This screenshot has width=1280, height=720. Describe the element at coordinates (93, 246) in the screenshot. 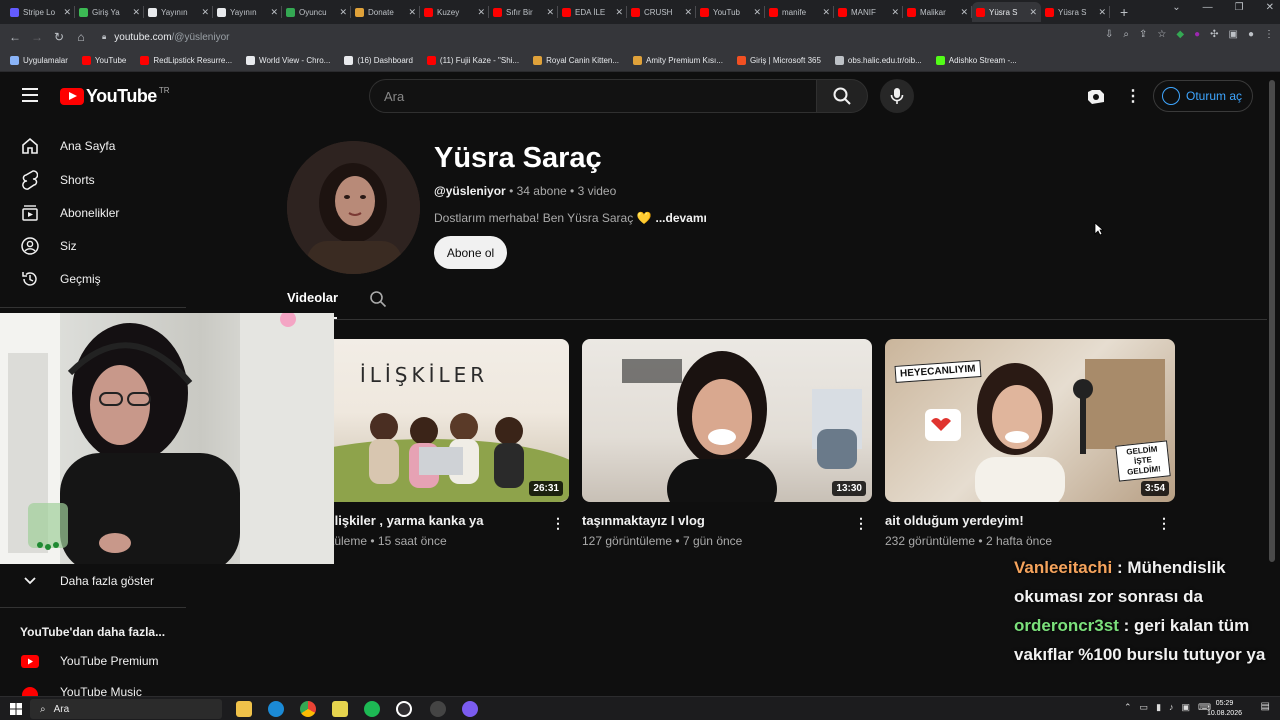

I see `sidebar-item-you: Siz` at that location.